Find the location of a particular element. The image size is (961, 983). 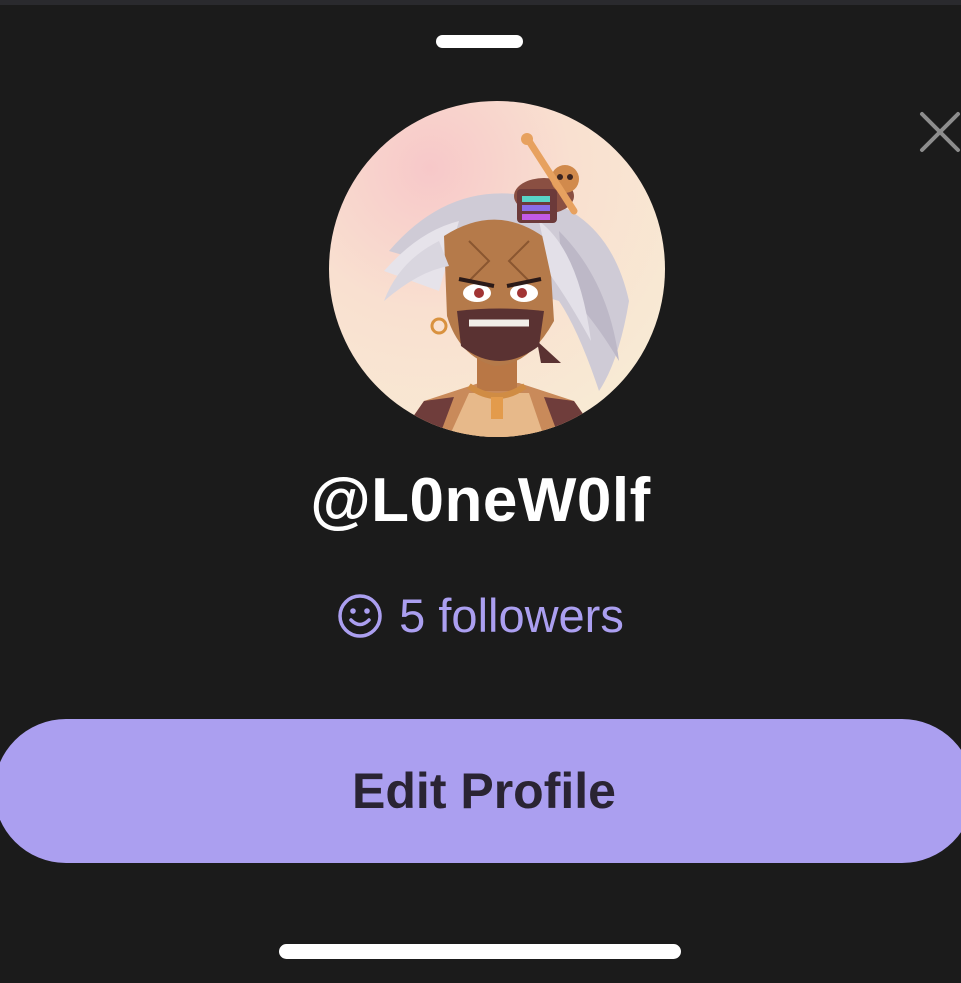

close-button is located at coordinates (936, 133).